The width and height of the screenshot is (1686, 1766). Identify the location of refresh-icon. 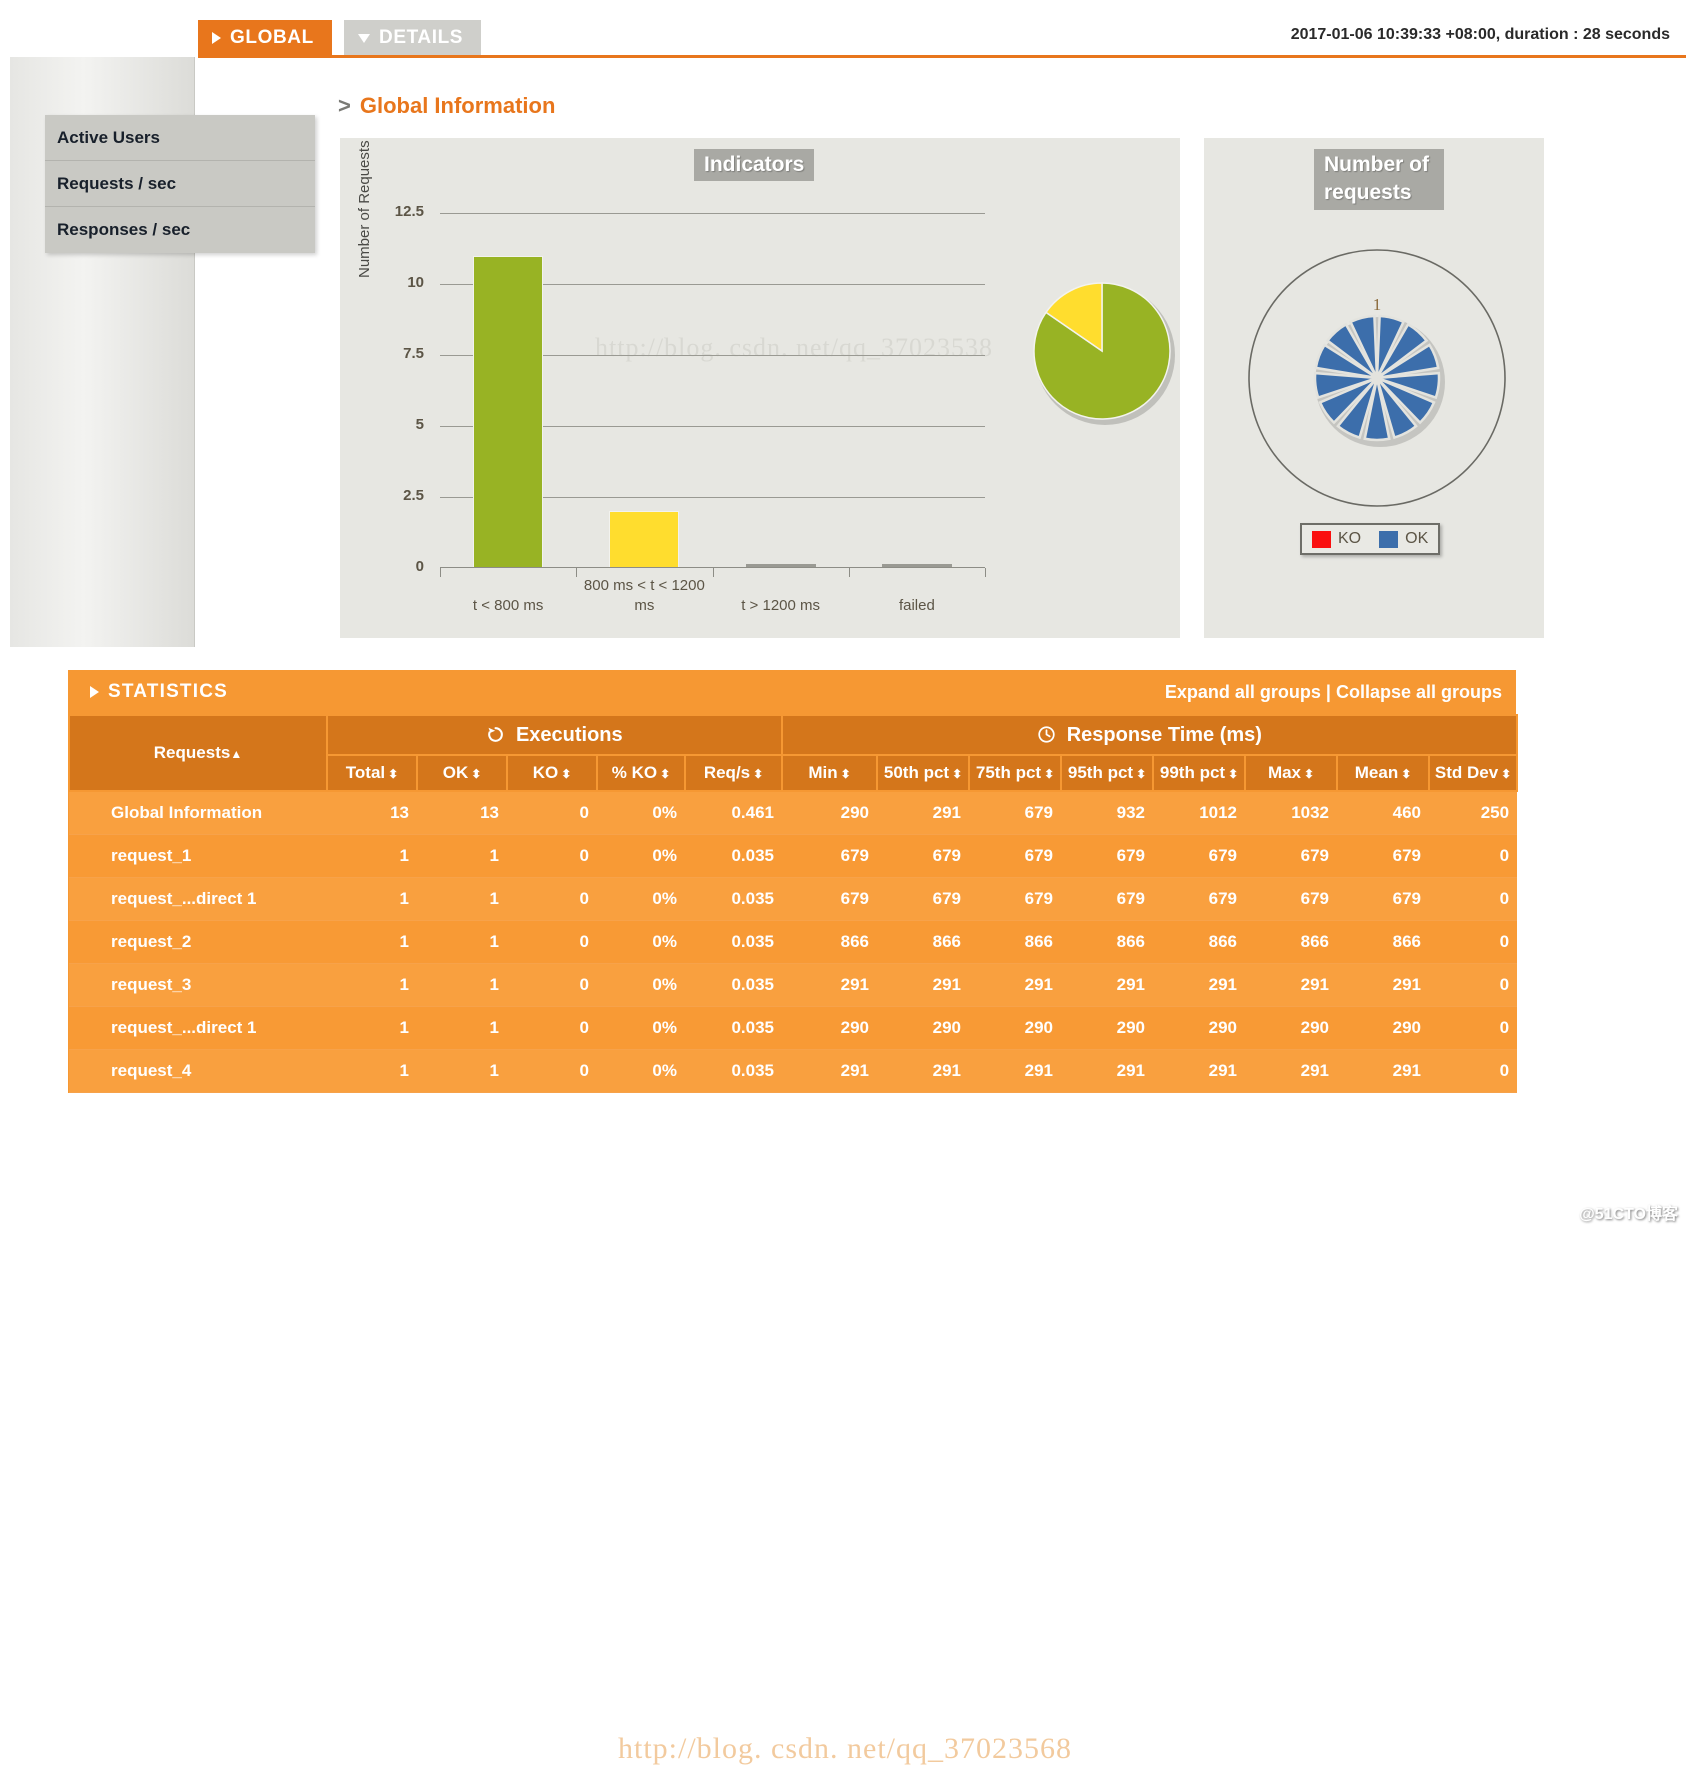
(496, 734).